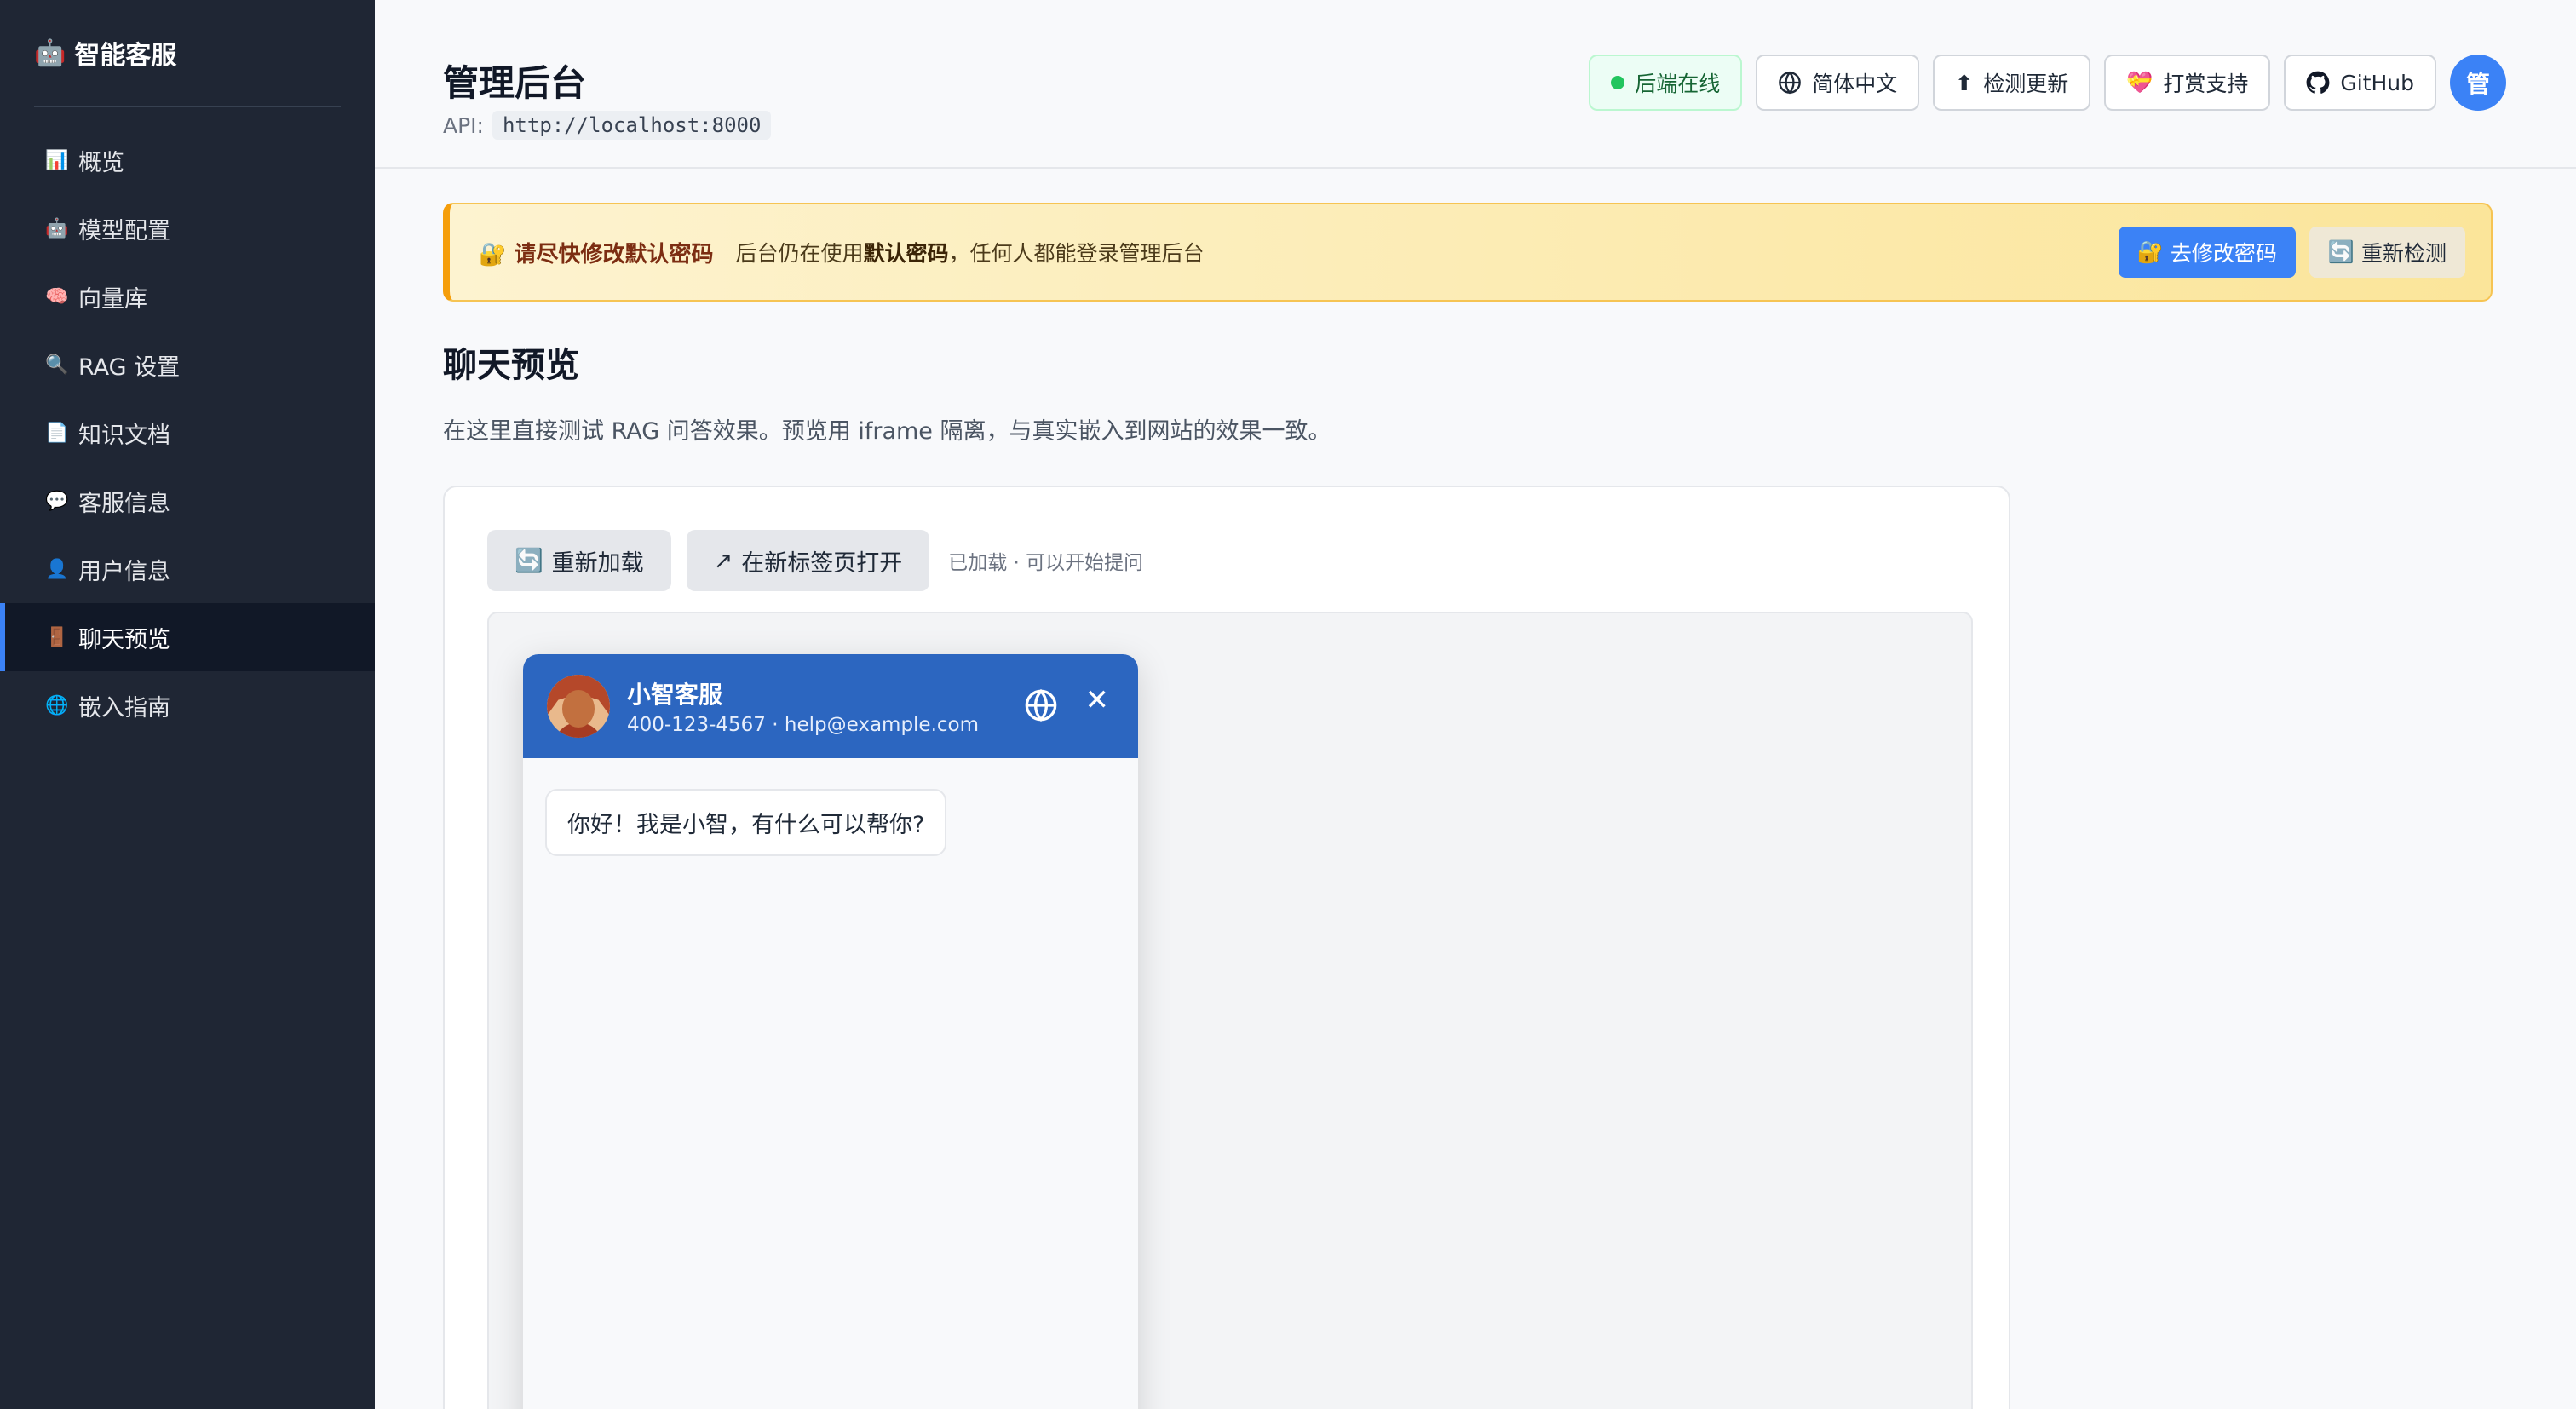 This screenshot has height=1409, width=2576. What do you see at coordinates (124, 639) in the screenshot?
I see `sidebar-item-label: 聊天预览` at bounding box center [124, 639].